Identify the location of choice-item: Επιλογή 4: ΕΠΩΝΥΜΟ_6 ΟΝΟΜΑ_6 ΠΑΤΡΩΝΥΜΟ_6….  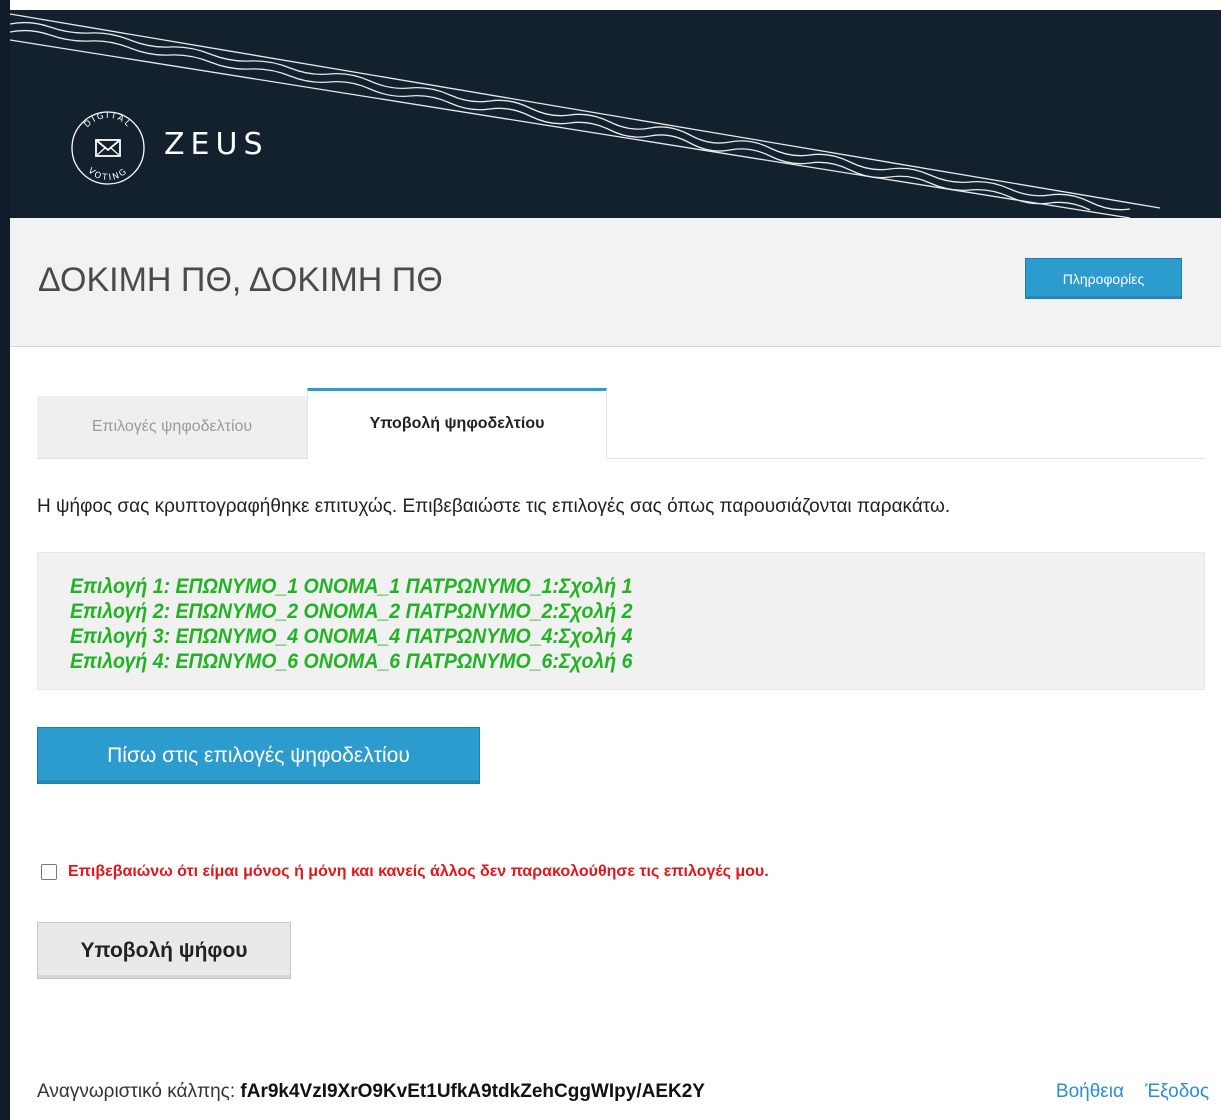
(351, 661).